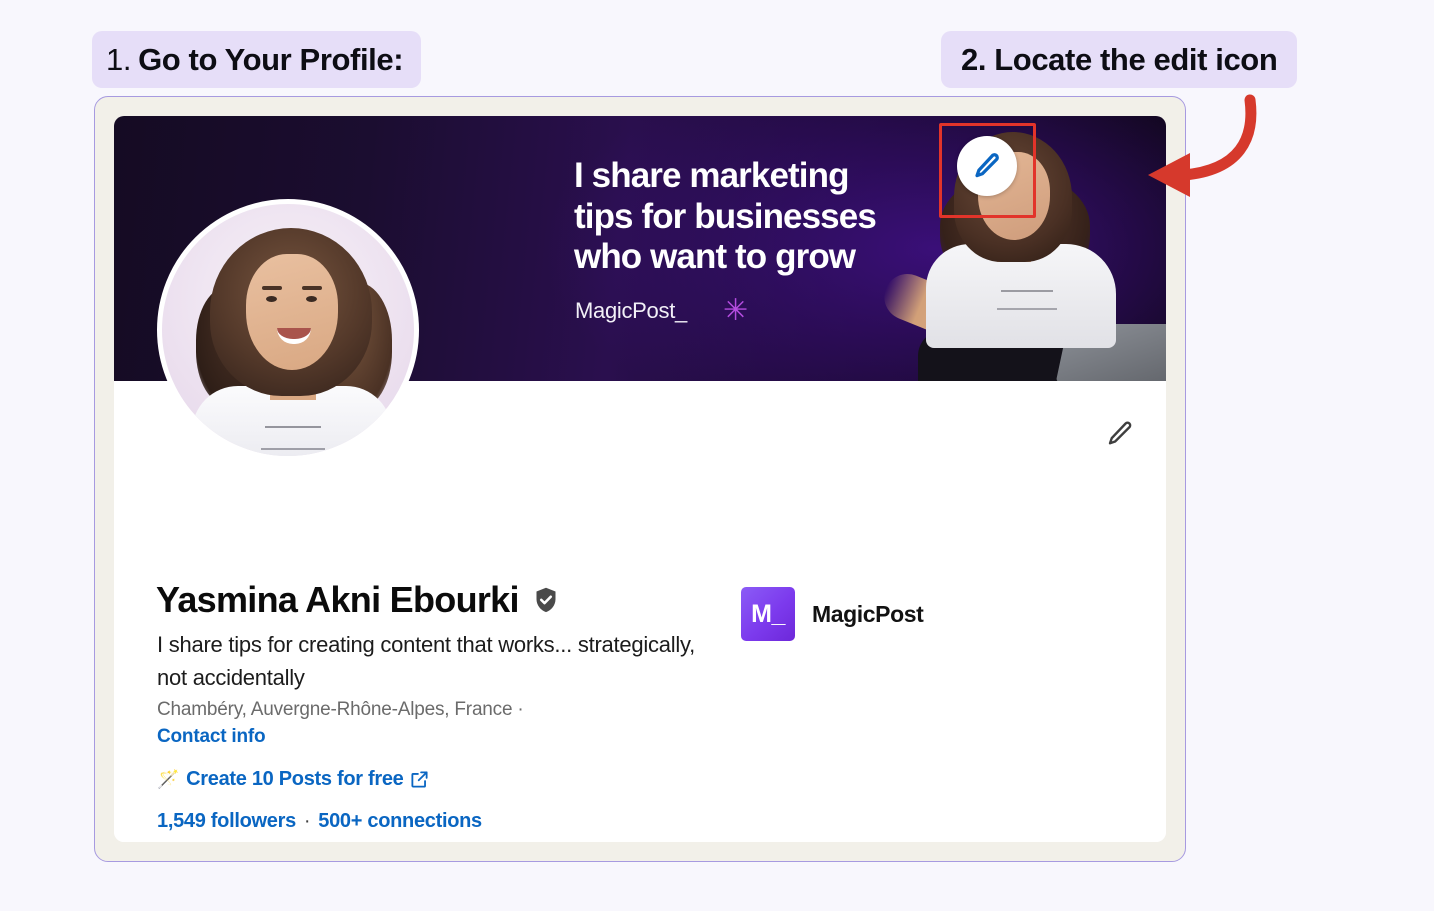  I want to click on create-posts-promo-label: Create 10 Posts for free, so click(295, 779).